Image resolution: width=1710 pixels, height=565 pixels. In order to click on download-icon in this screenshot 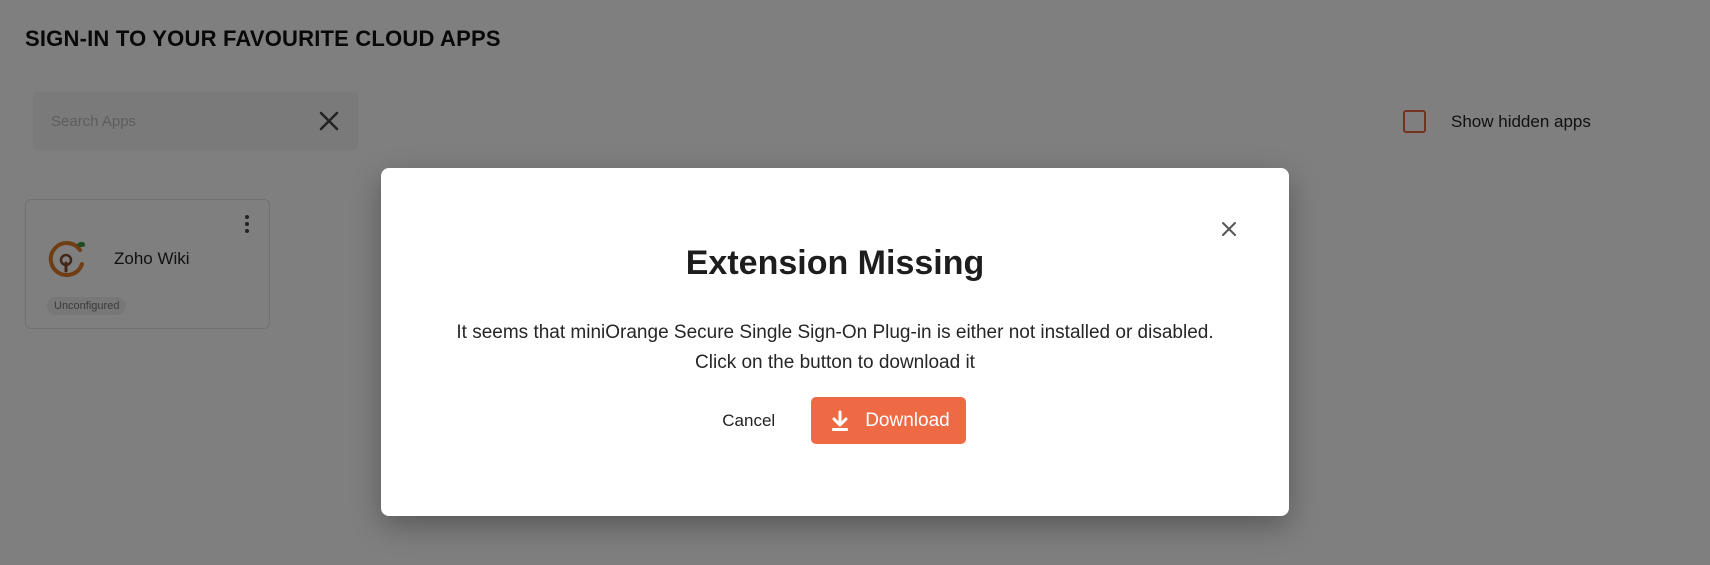, I will do `click(840, 421)`.